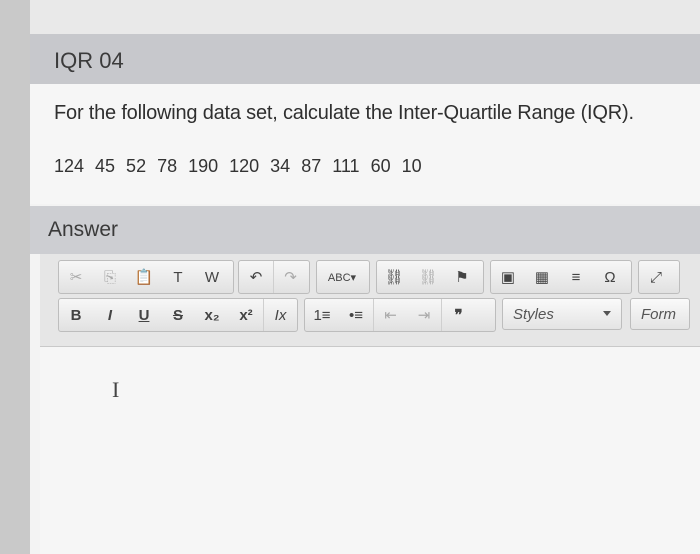 This screenshot has width=700, height=554. I want to click on clipboard-group: ✂ ⎘ 📋 T W, so click(146, 277).